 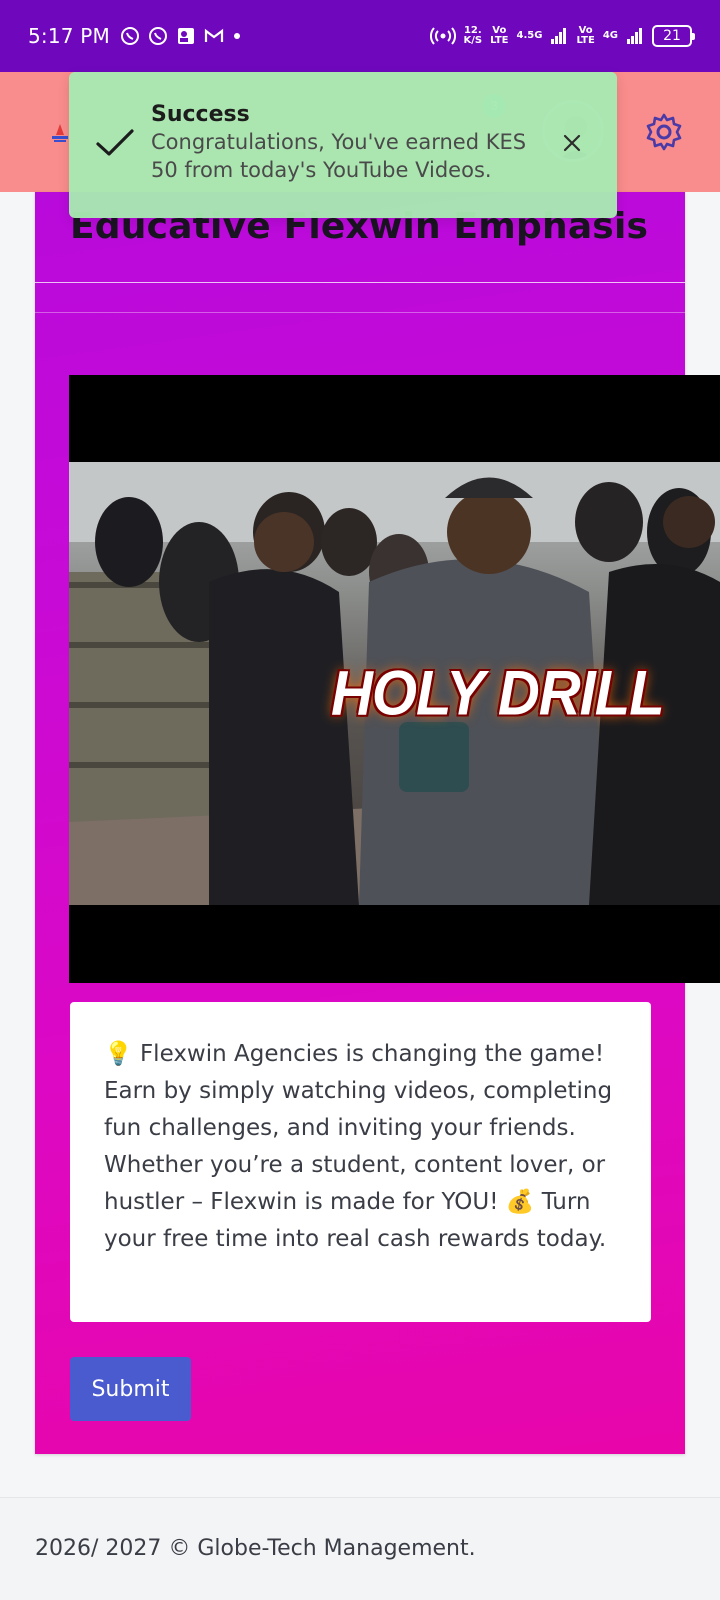 I want to click on battery-icon: 21, so click(x=673, y=36).